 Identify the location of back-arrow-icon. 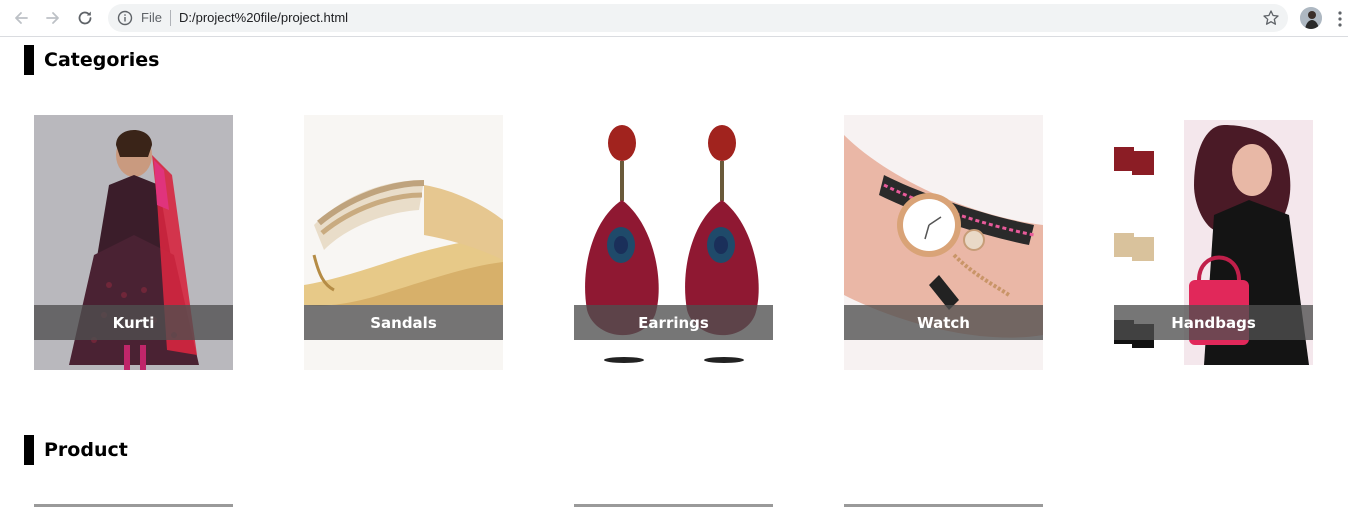
(21, 18).